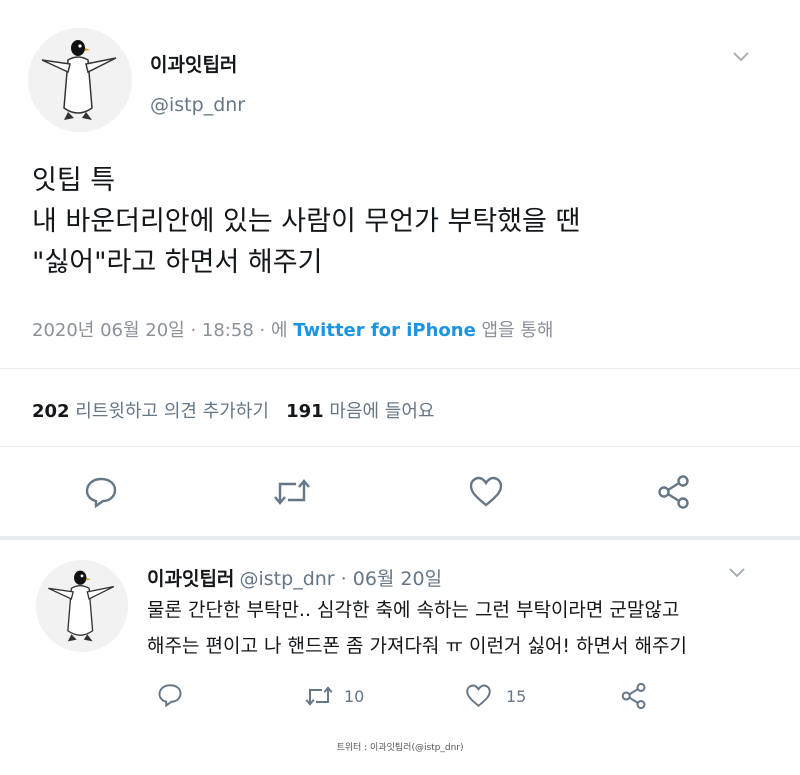 This screenshot has width=800, height=775. What do you see at coordinates (514, 330) in the screenshot?
I see `source-suffix: 앱을 통해` at bounding box center [514, 330].